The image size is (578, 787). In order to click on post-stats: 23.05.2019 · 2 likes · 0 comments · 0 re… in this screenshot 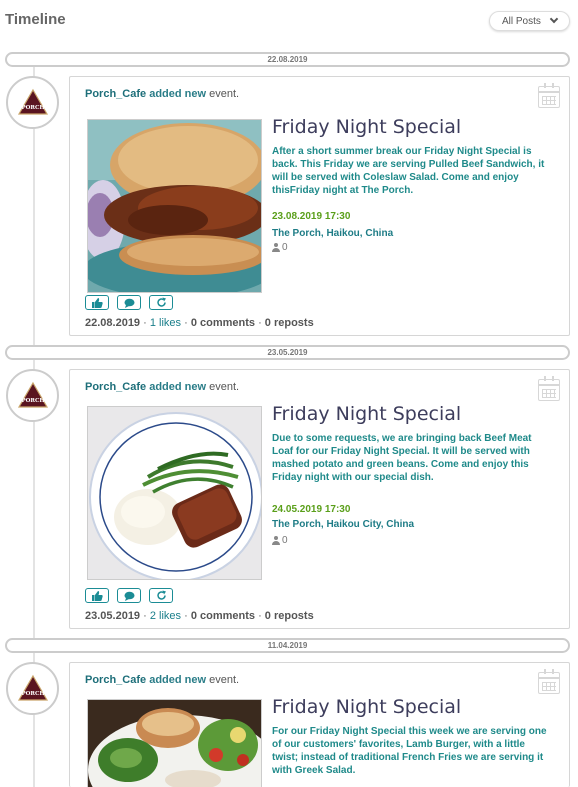, I will do `click(199, 616)`.